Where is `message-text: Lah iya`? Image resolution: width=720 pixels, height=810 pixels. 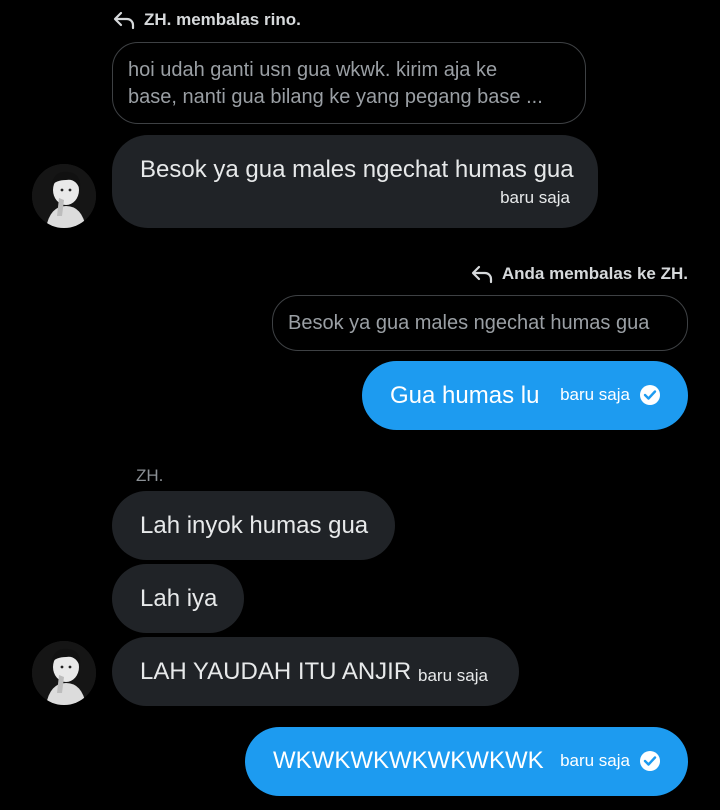
message-text: Lah iya is located at coordinates (179, 598).